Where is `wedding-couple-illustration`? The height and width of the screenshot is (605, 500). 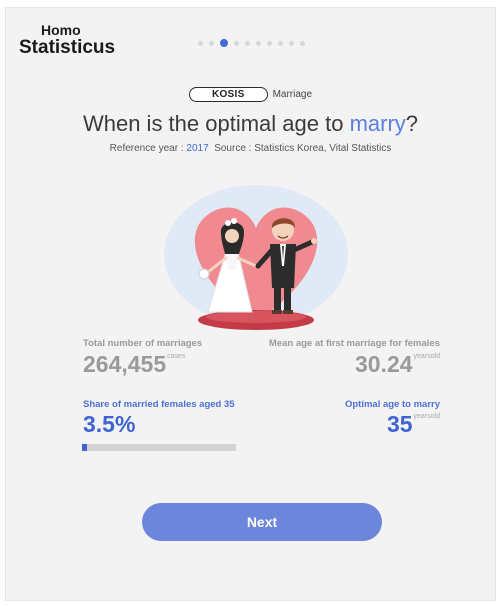 wedding-couple-illustration is located at coordinates (256, 257).